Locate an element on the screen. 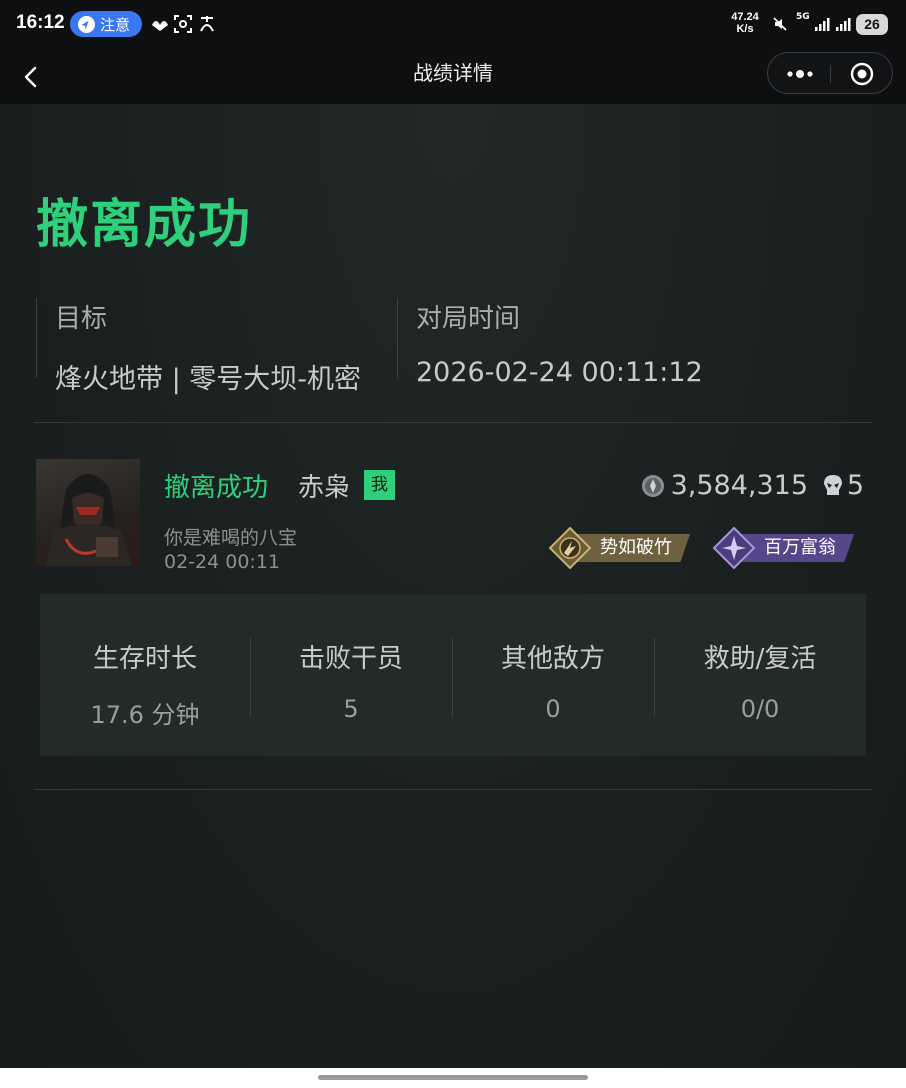  signal-icon is located at coordinates (822, 24).